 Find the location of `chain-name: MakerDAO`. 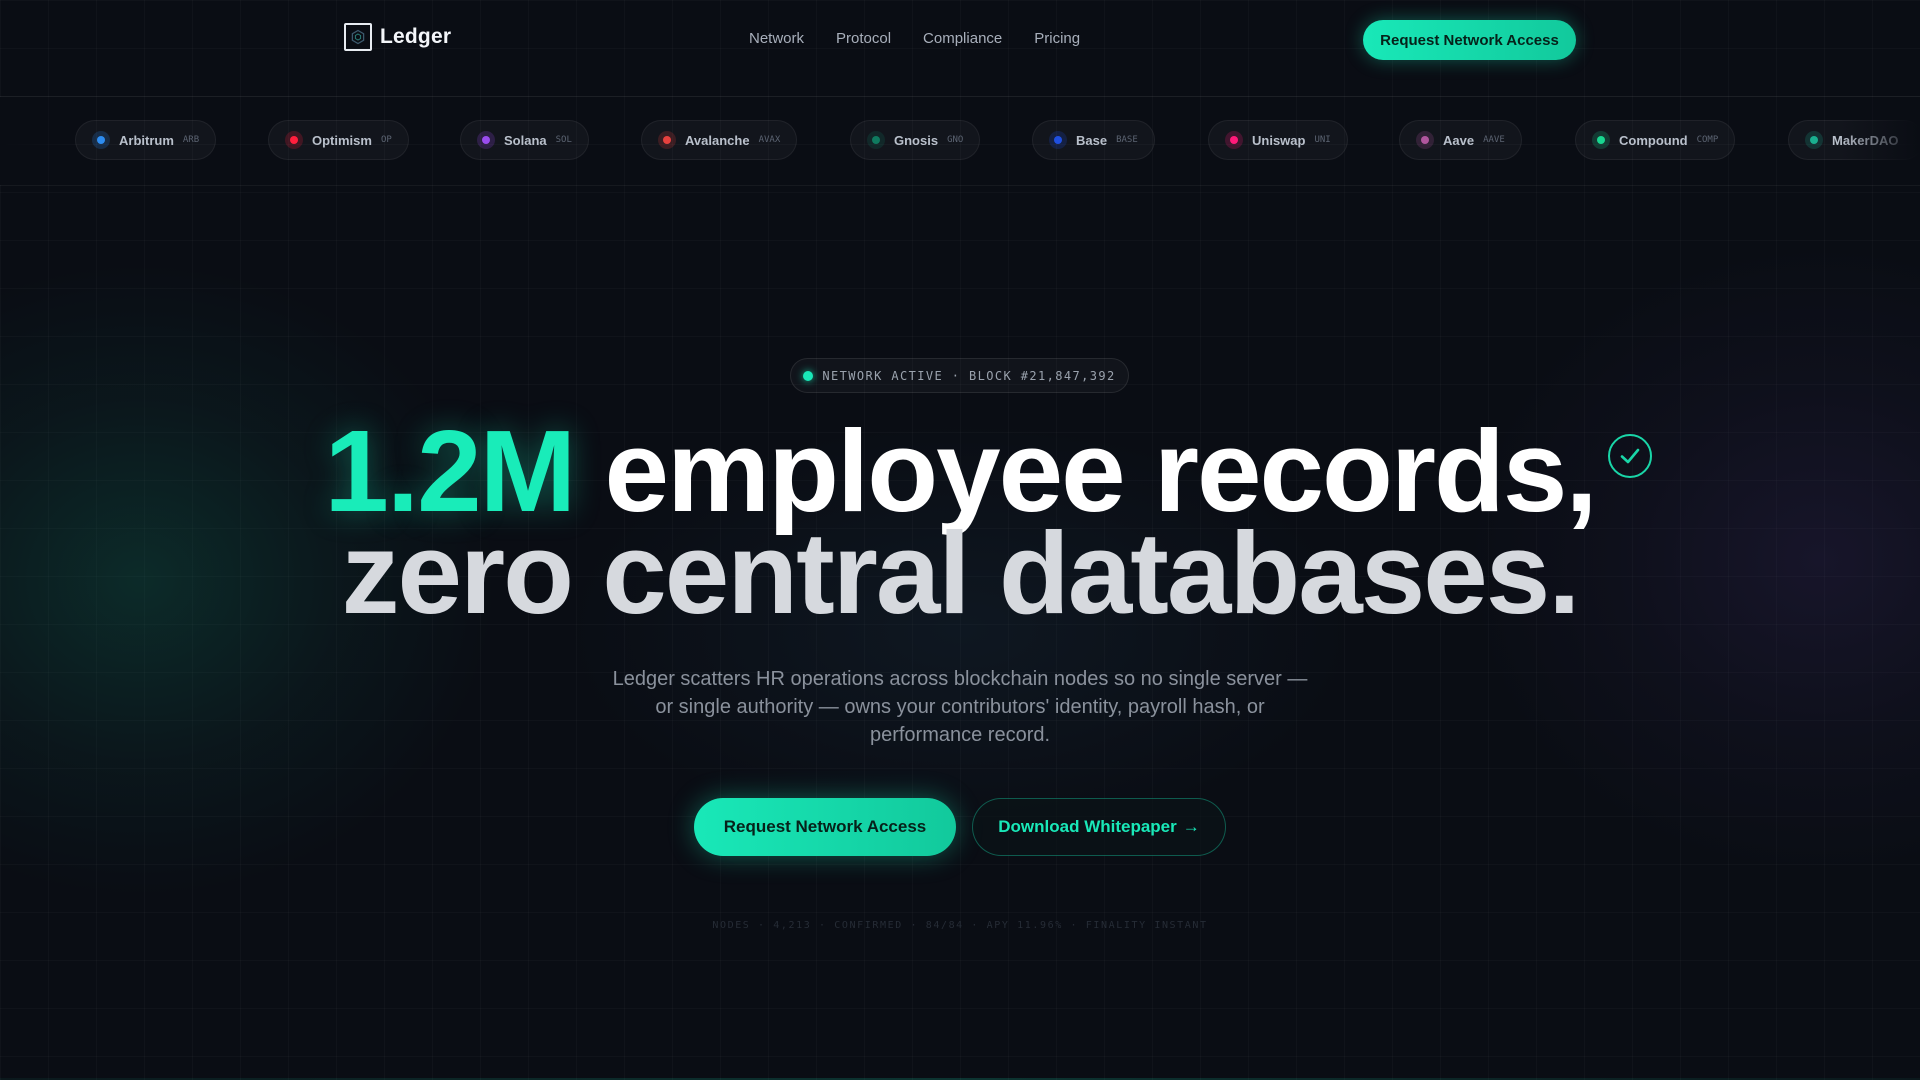

chain-name: MakerDAO is located at coordinates (1865, 140).